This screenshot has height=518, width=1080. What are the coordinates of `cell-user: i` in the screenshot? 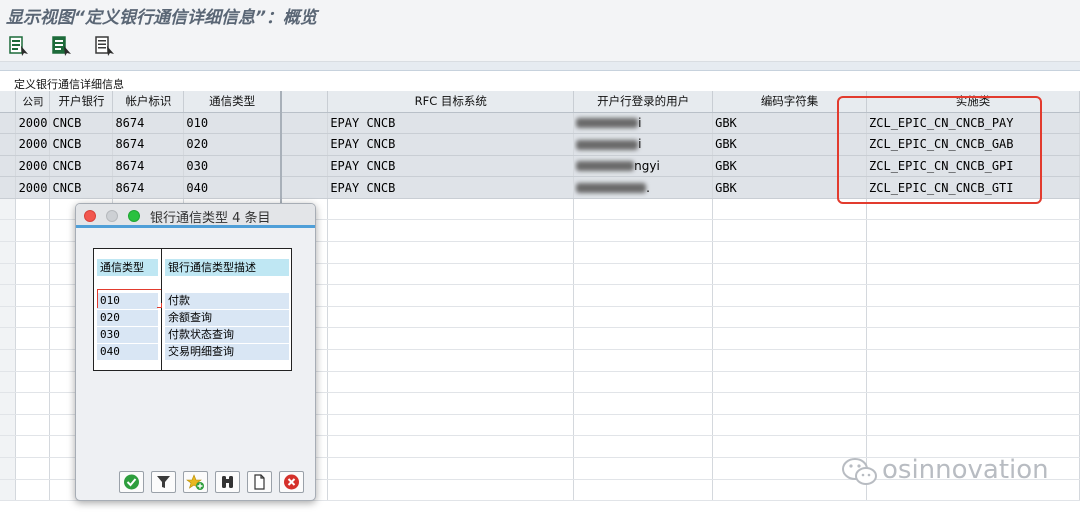 It's located at (643, 144).